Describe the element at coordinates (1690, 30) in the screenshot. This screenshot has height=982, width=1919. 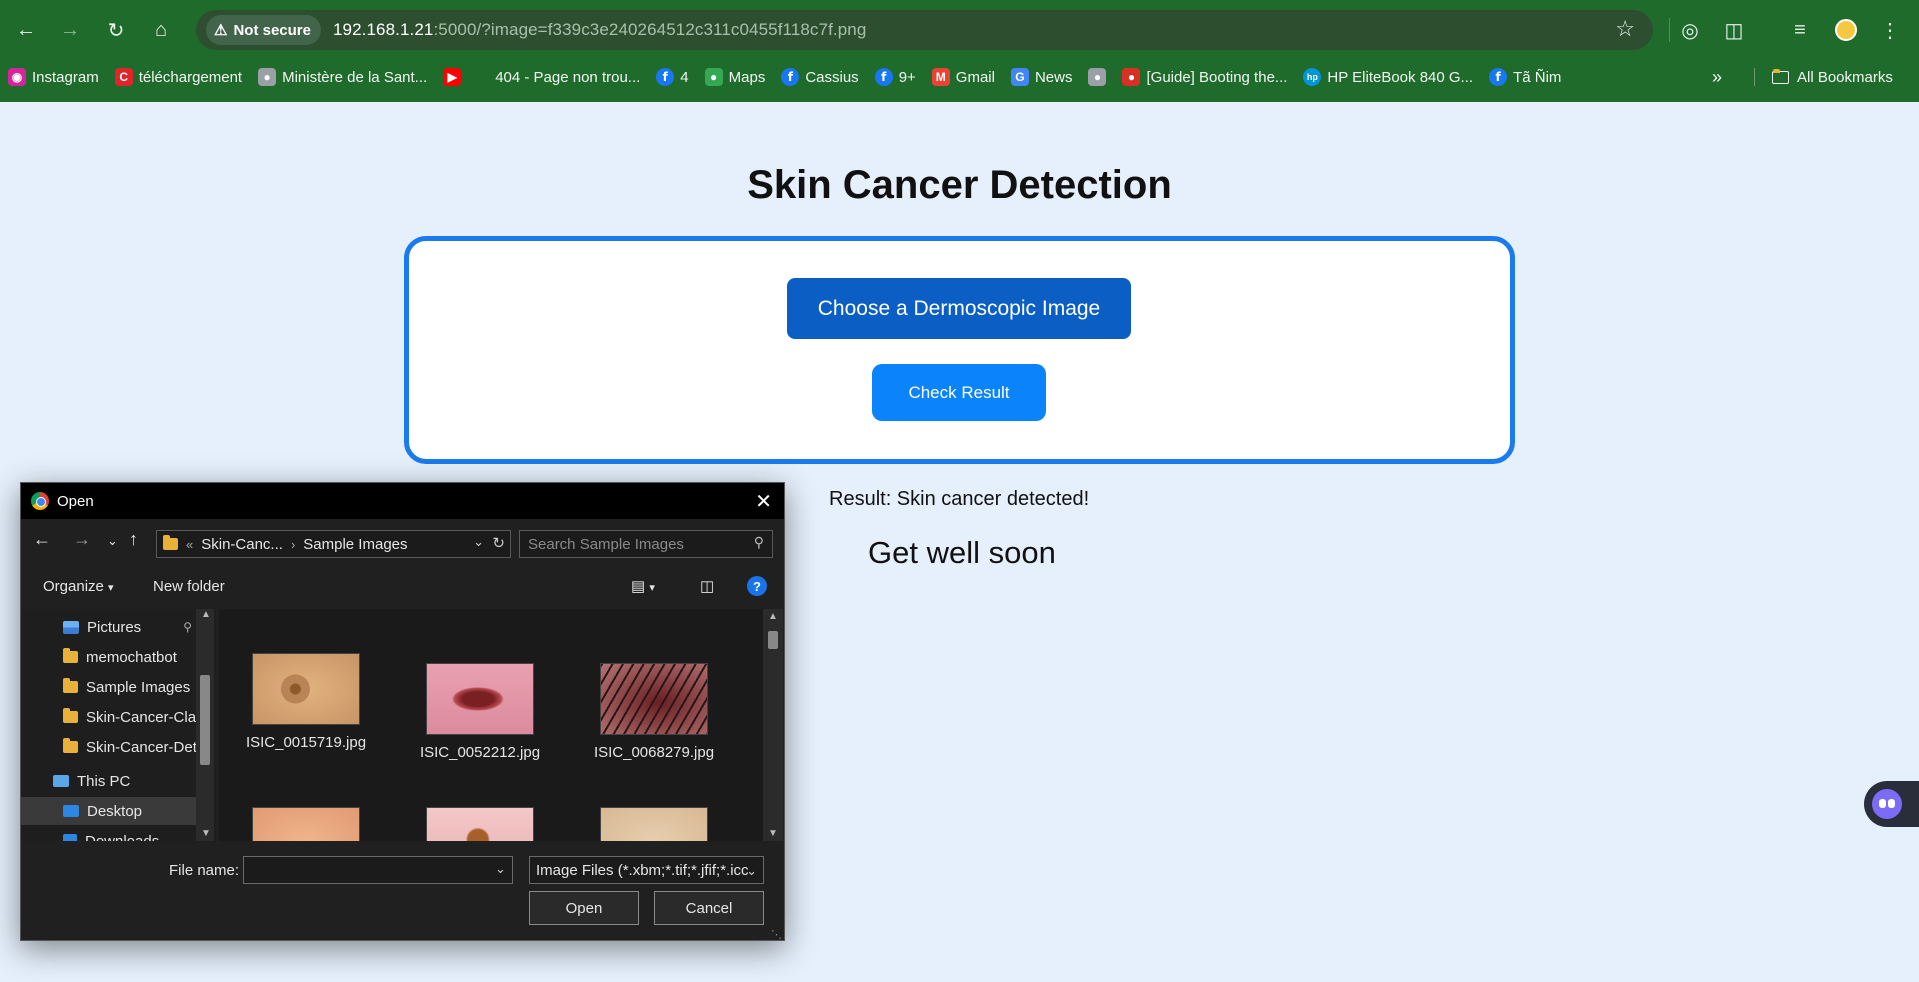
I see `lens-icon: ◎` at that location.